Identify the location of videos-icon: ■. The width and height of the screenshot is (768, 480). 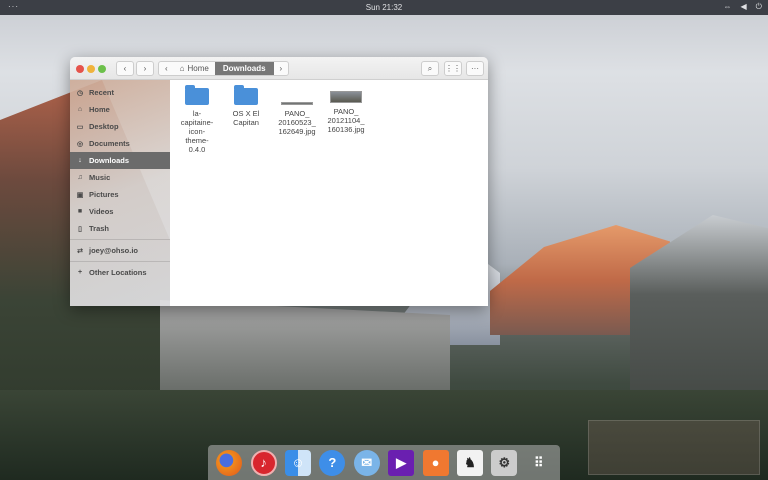
(80, 211).